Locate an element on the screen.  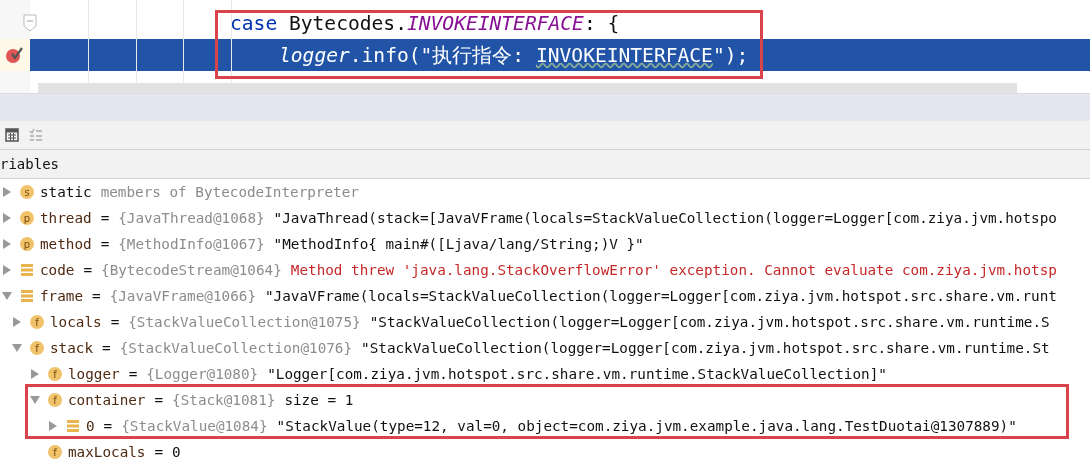
variable-name: stack is located at coordinates (72, 348).